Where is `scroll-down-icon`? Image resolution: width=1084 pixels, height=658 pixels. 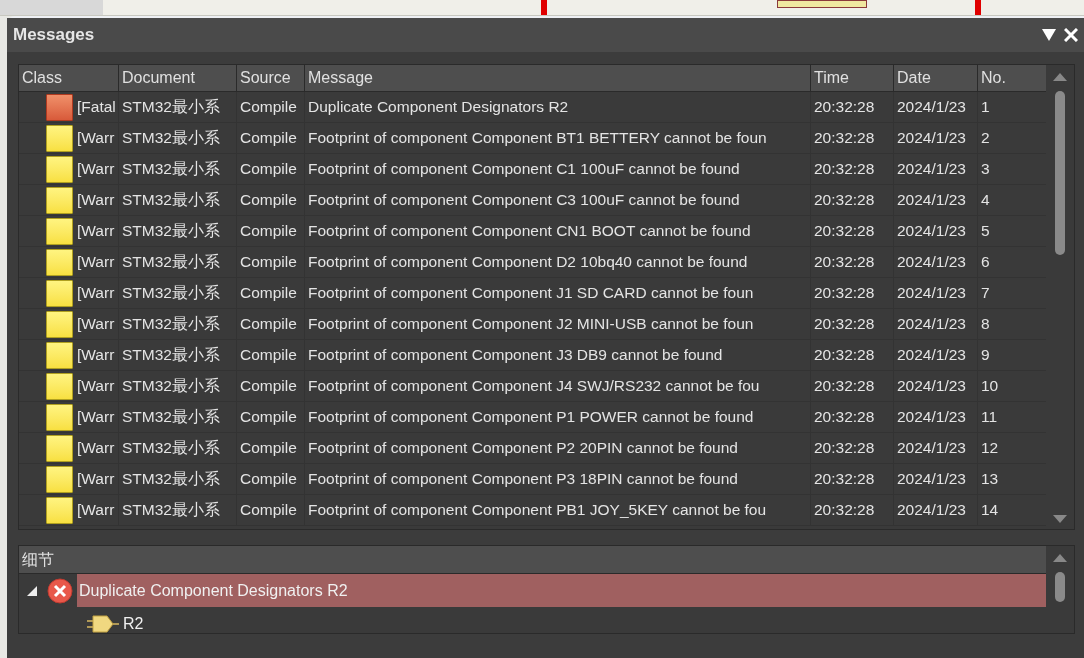 scroll-down-icon is located at coordinates (1060, 519).